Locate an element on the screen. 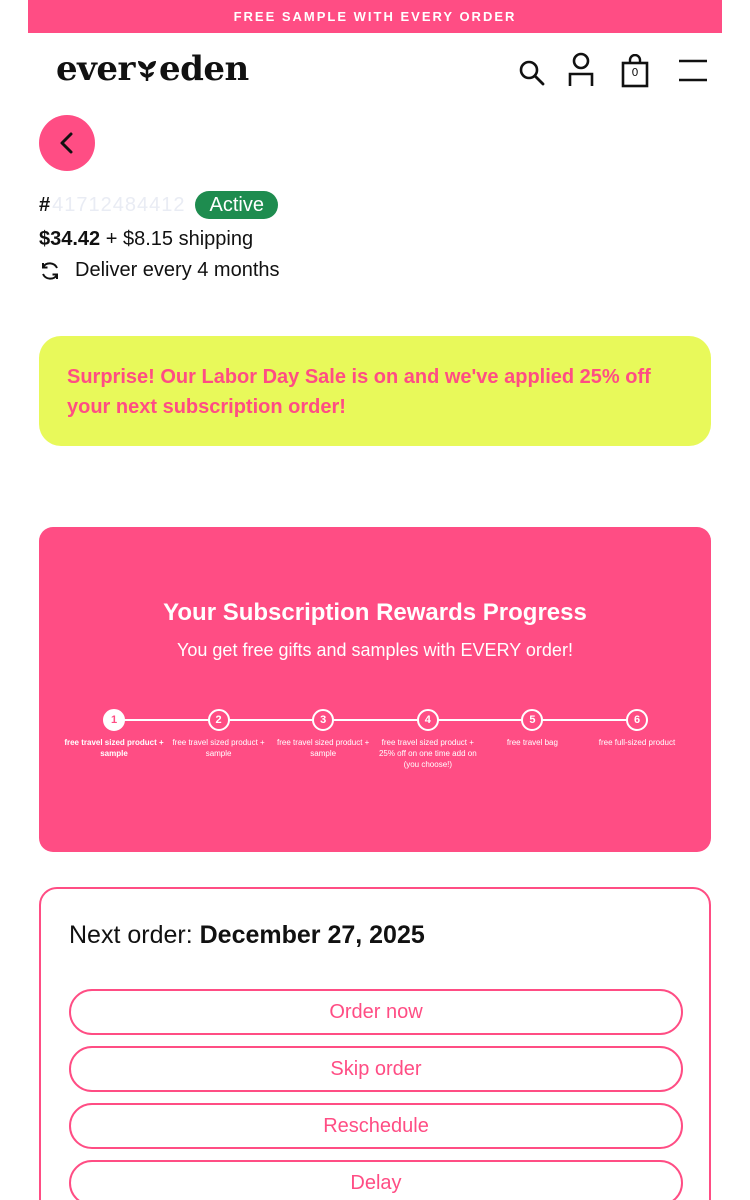  promo-bar: FREE SAMPLE WITH EVERY ORDER is located at coordinates (375, 16).